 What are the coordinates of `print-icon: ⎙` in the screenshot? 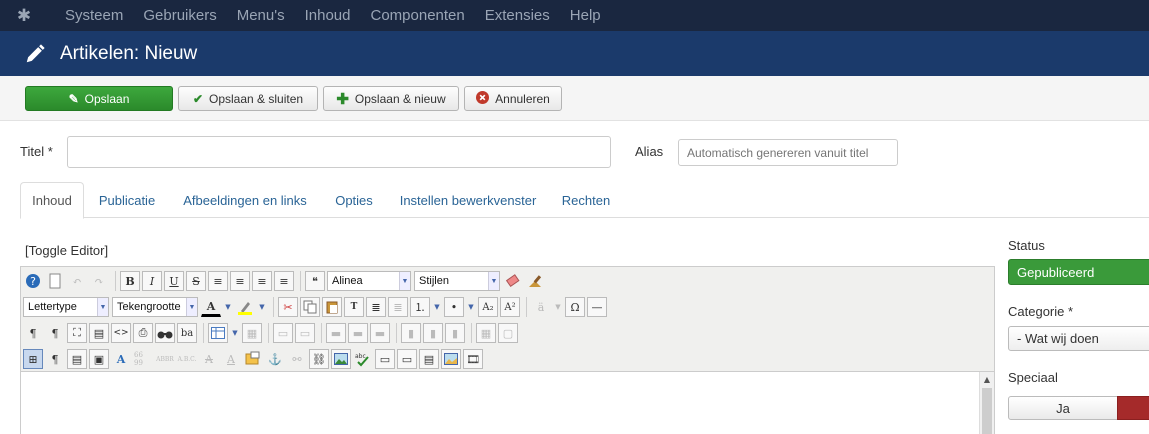 It's located at (143, 333).